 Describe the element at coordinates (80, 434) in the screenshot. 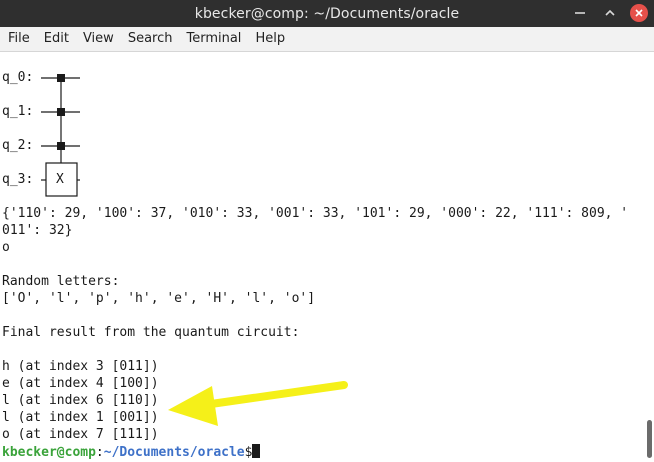

I see `result-line-5: o (at index 7 [111])` at that location.